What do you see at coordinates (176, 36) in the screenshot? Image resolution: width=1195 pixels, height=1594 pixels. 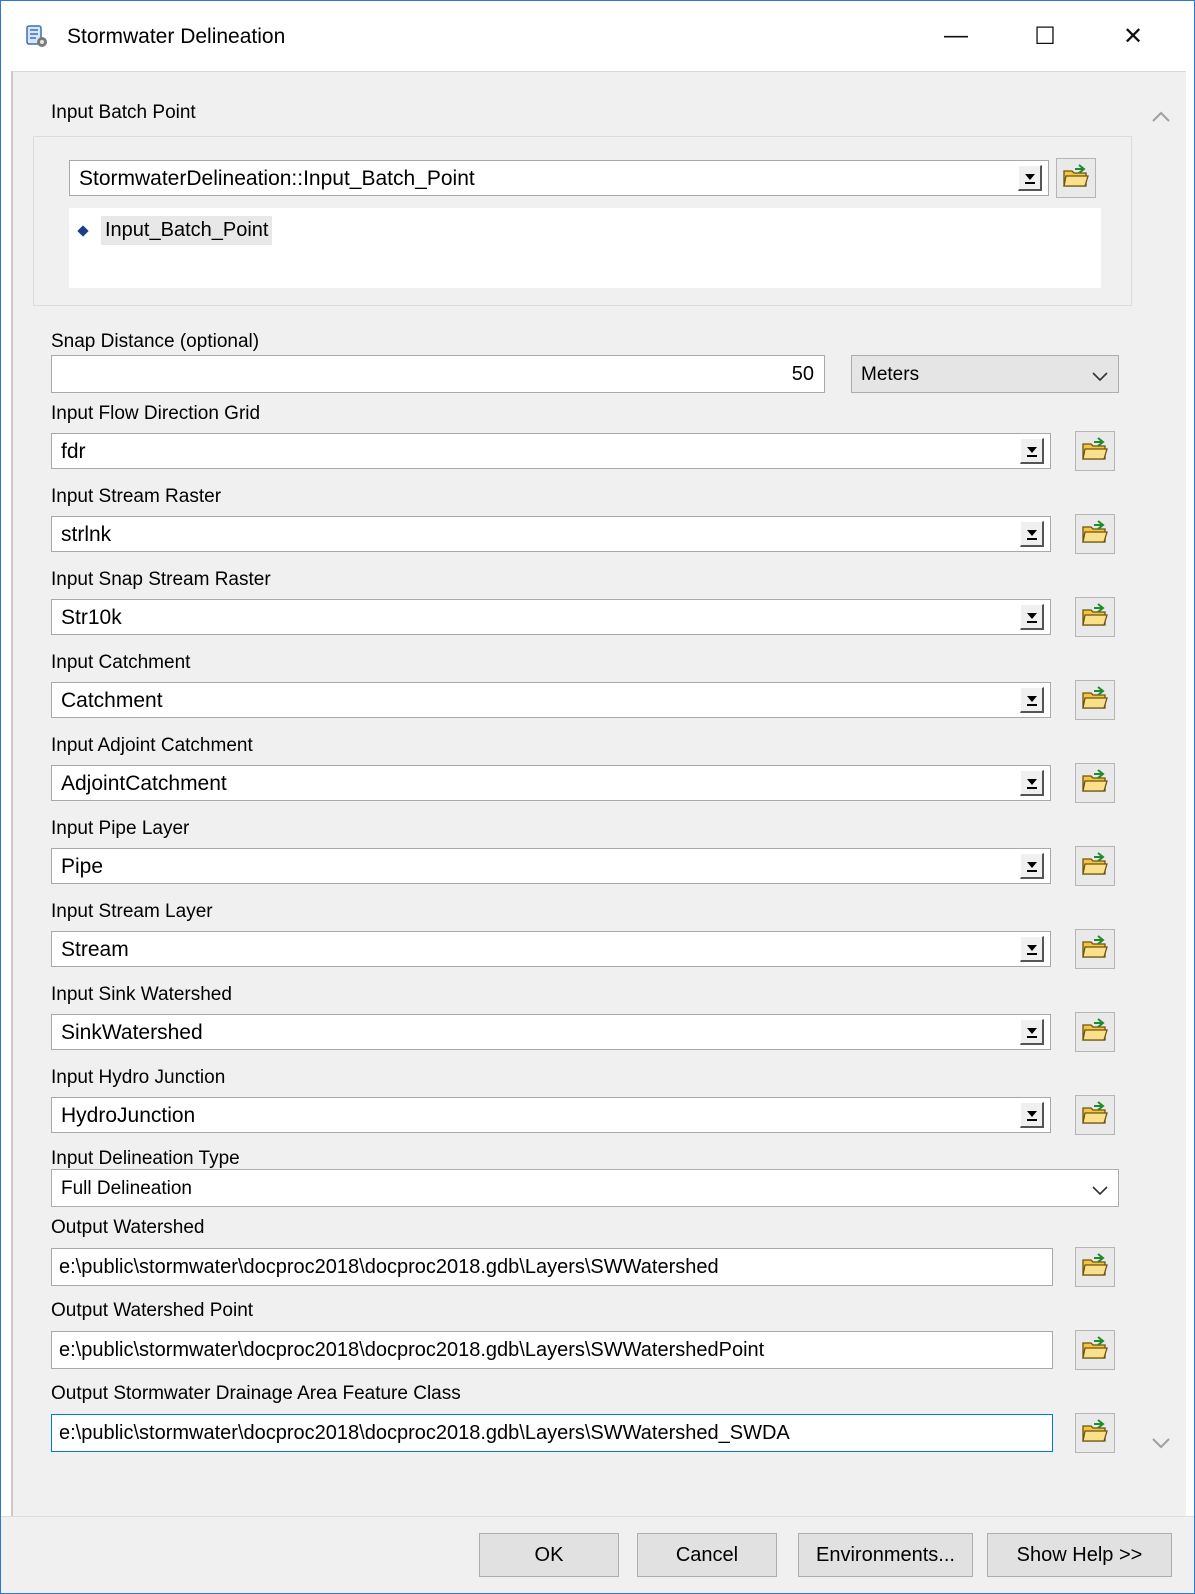 I see `window-title: Stormwater Delineation` at bounding box center [176, 36].